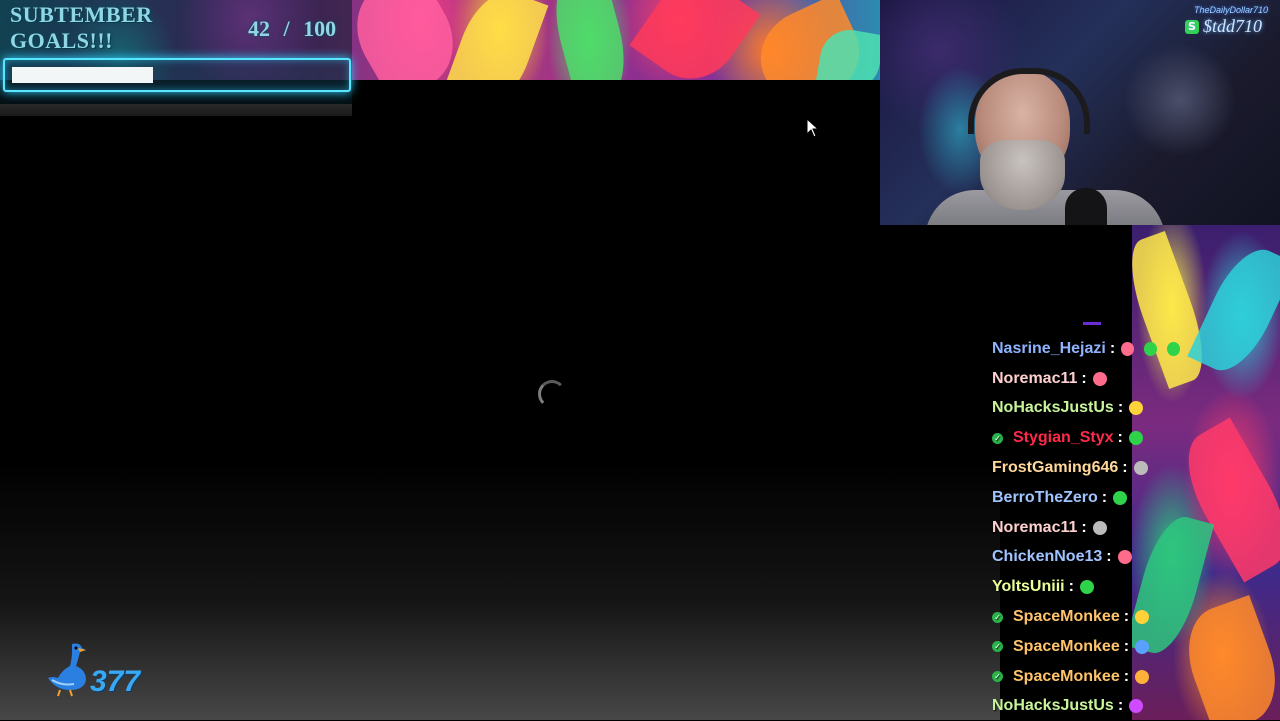 The image size is (1280, 721). What do you see at coordinates (1044, 498) in the screenshot?
I see `chat-username: BerroTheZero` at bounding box center [1044, 498].